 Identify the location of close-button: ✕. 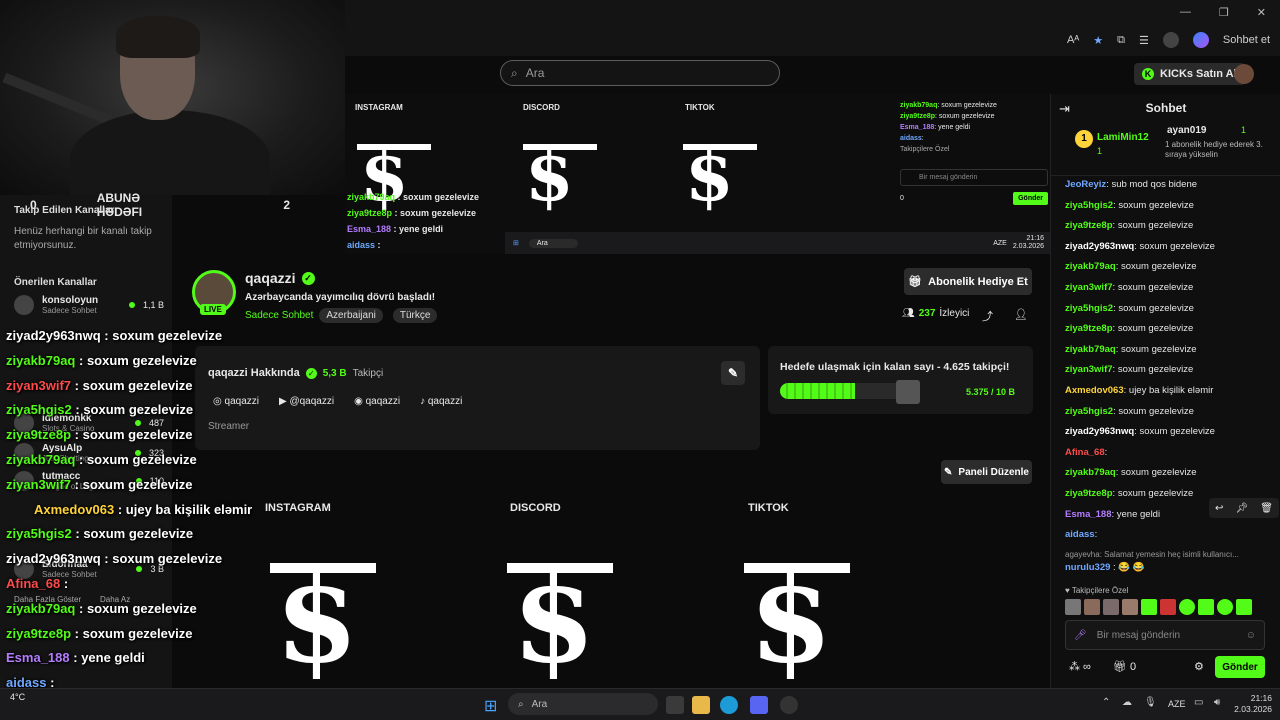
(1261, 12).